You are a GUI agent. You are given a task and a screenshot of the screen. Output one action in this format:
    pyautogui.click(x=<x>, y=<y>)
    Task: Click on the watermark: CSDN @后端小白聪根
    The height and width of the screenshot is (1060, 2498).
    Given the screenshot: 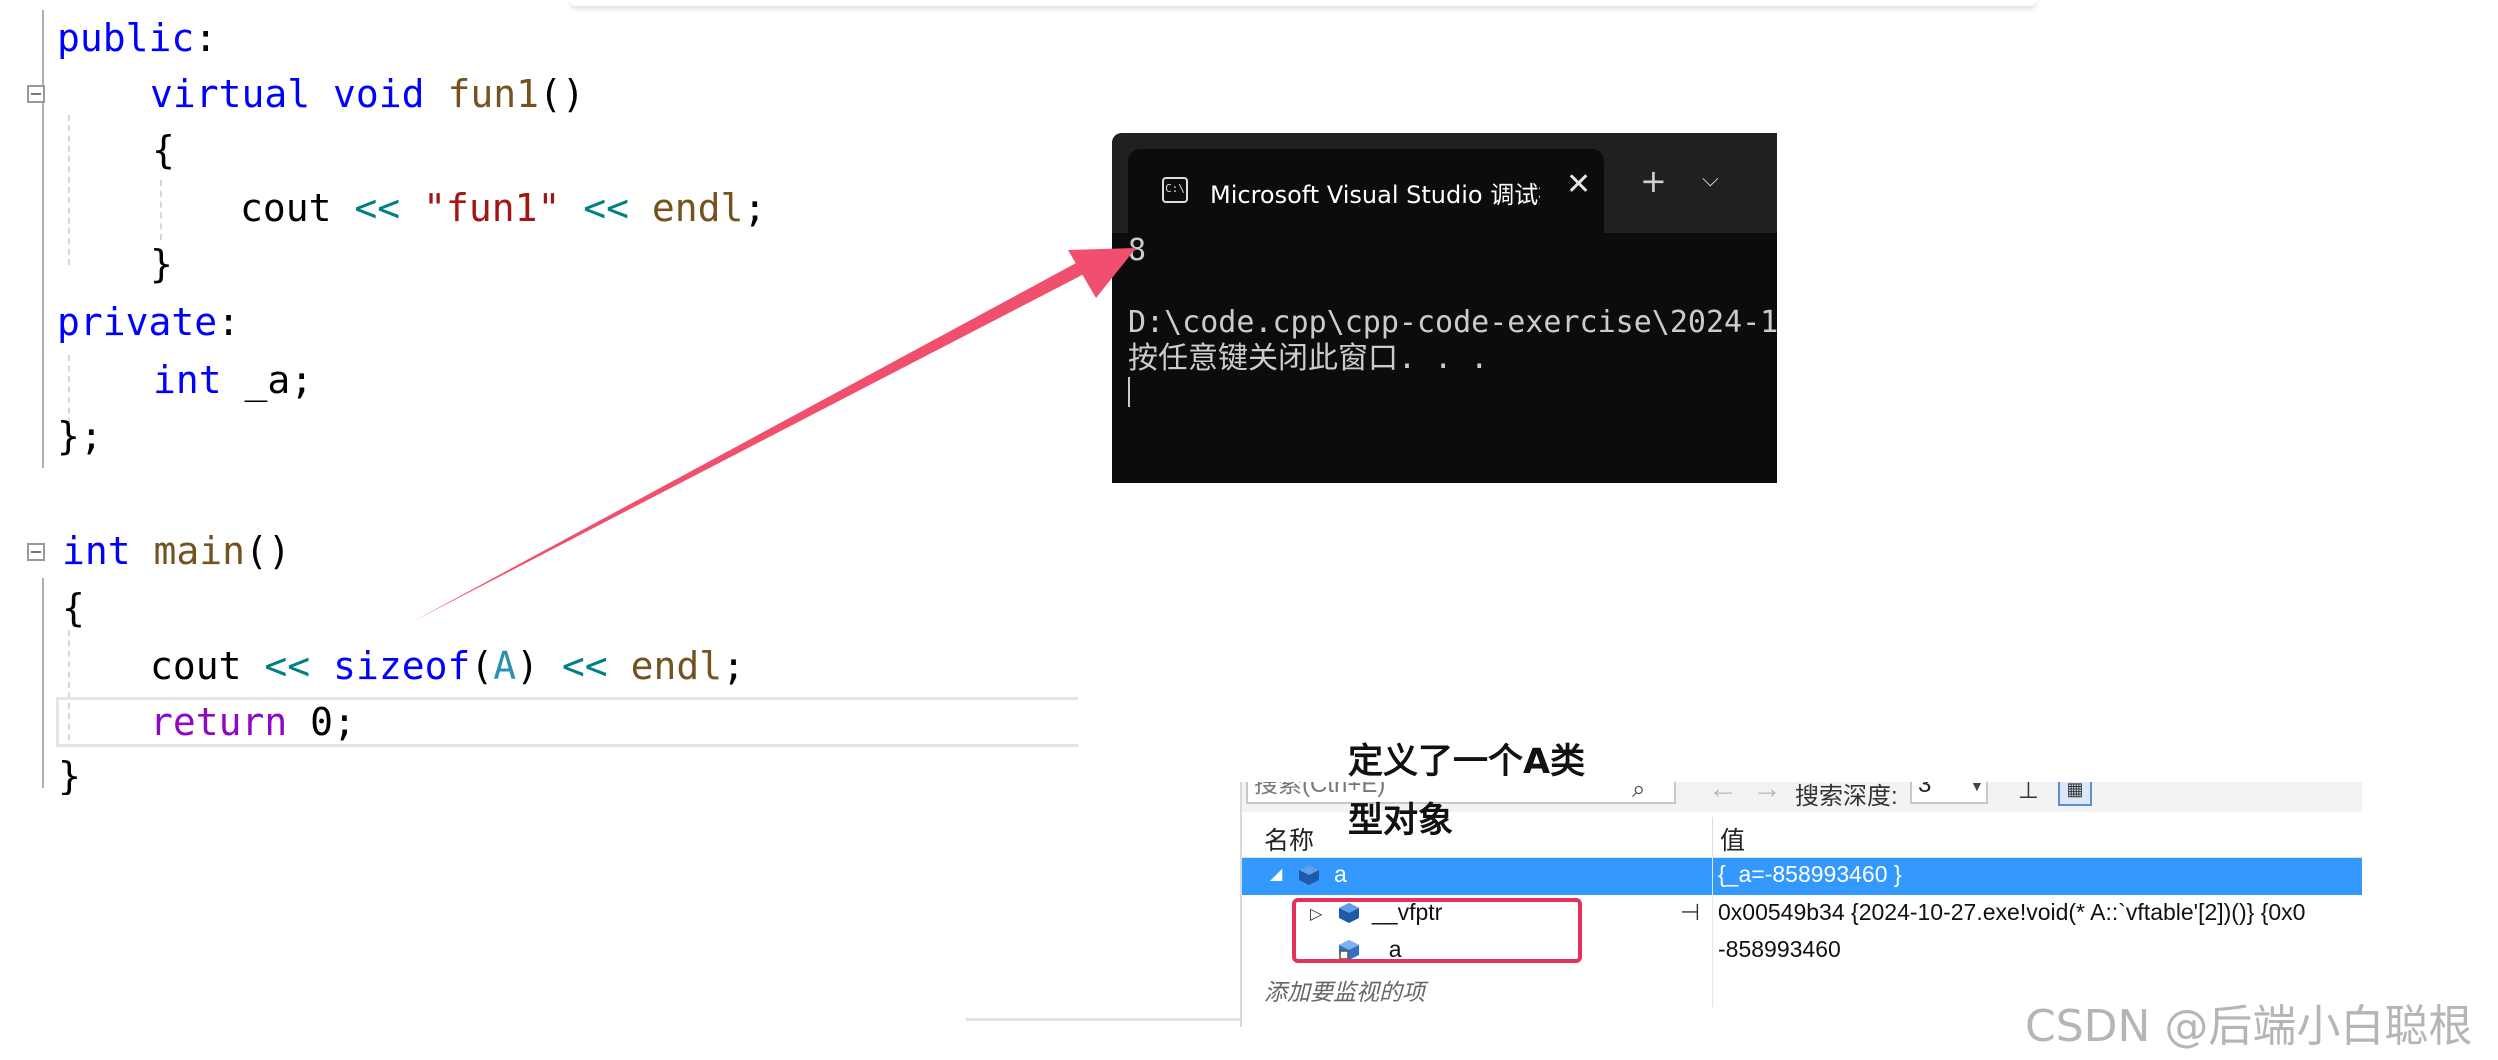 What is the action you would take?
    pyautogui.click(x=2249, y=1026)
    